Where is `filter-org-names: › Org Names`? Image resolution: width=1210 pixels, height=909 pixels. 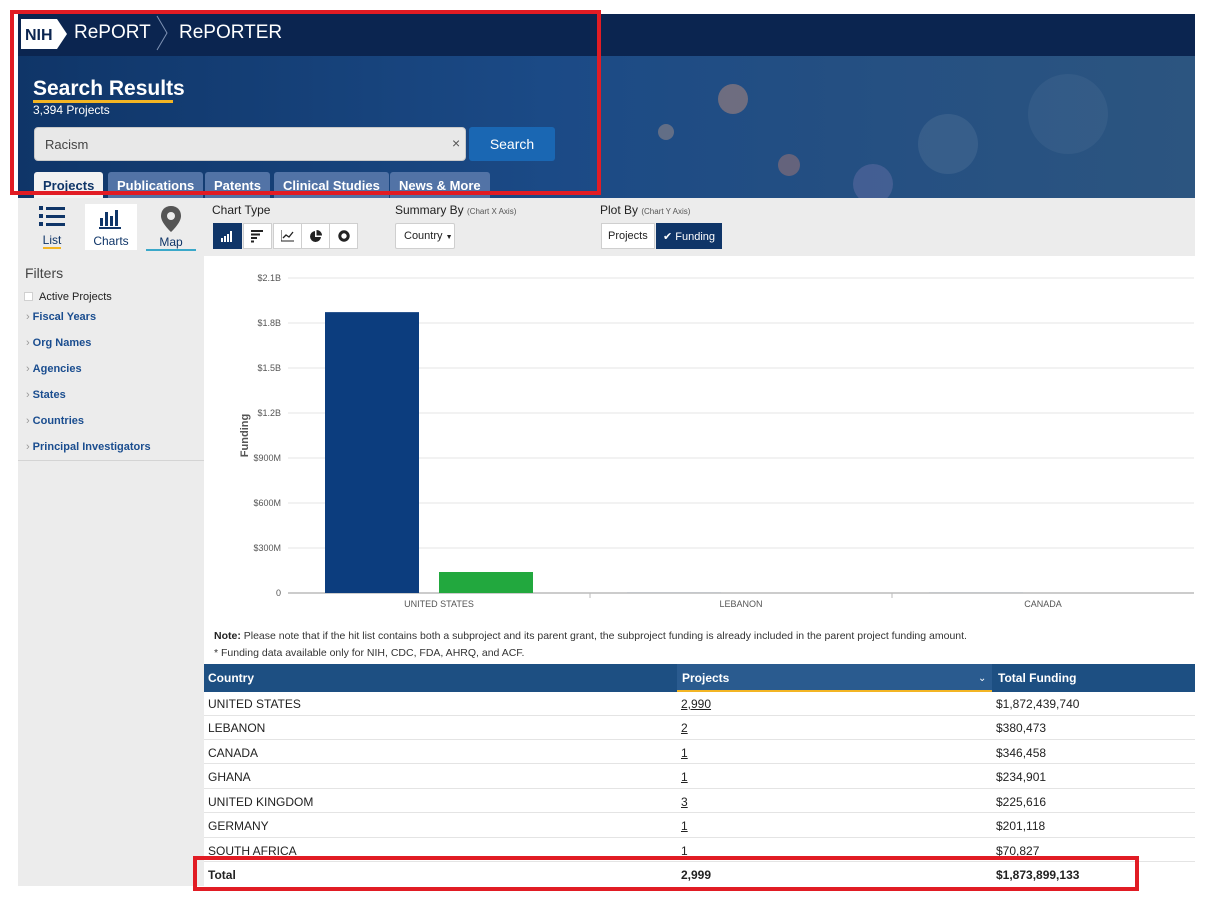
filter-org-names: › Org Names is located at coordinates (58, 343).